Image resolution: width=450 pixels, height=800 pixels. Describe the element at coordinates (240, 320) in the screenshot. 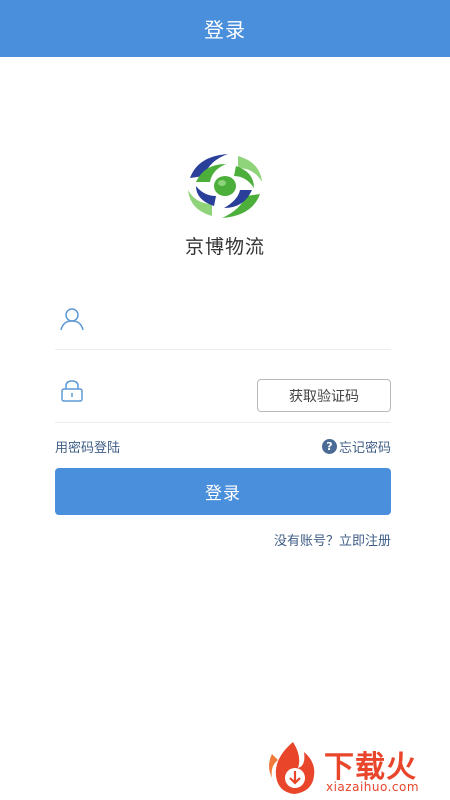

I see `username-input` at that location.